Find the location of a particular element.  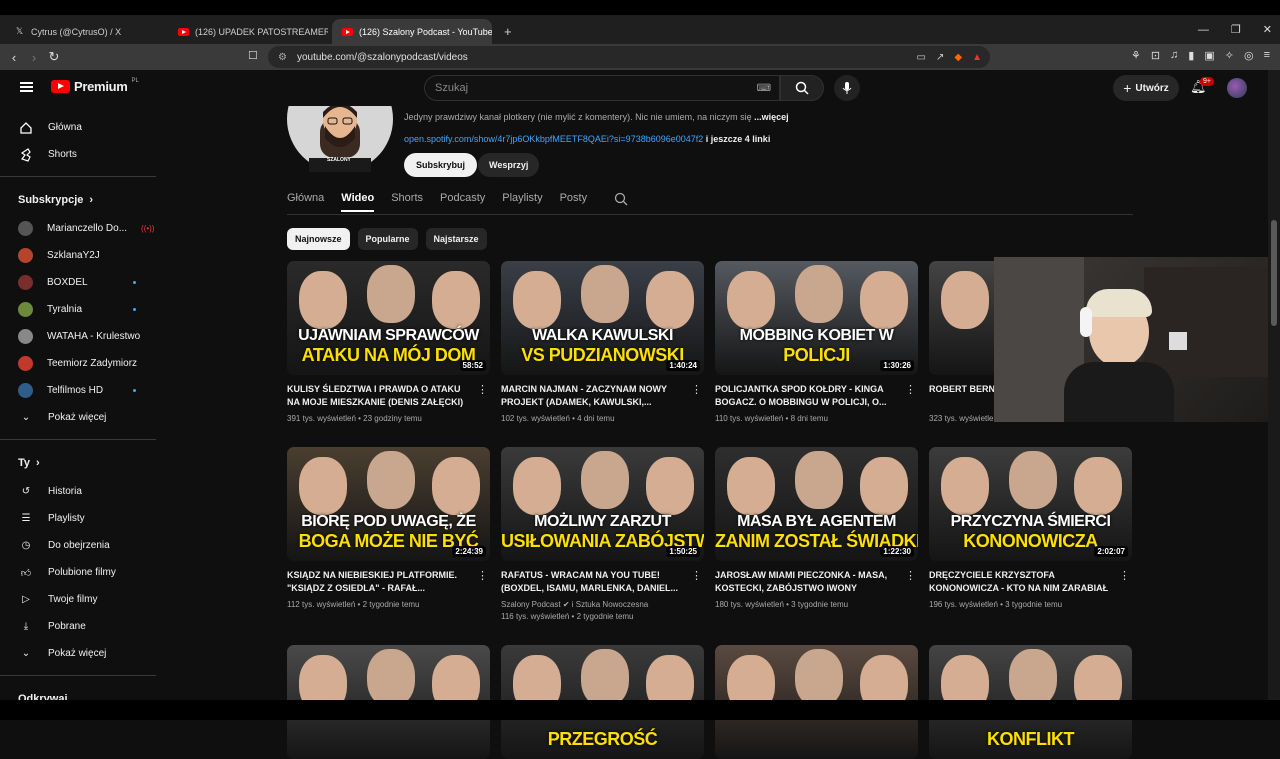

sidebar-icon: ▮ is located at coordinates (1191, 55).